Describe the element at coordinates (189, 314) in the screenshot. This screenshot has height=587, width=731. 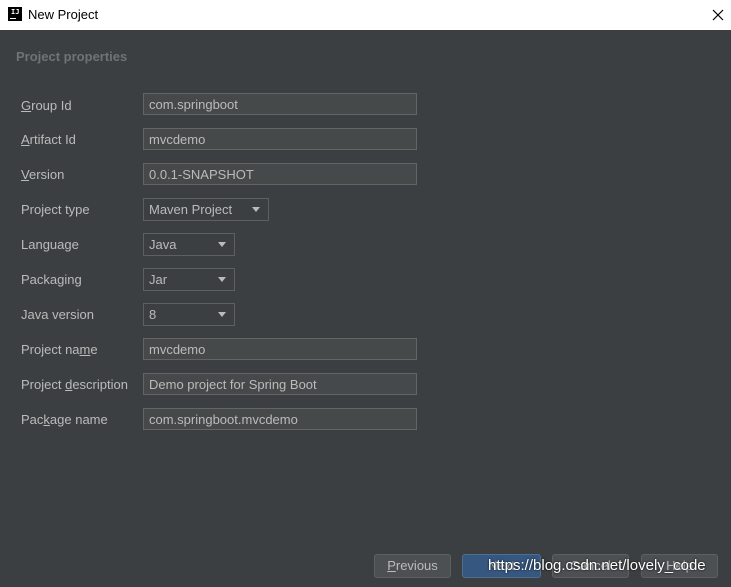
I see `java-version-select: 8` at that location.